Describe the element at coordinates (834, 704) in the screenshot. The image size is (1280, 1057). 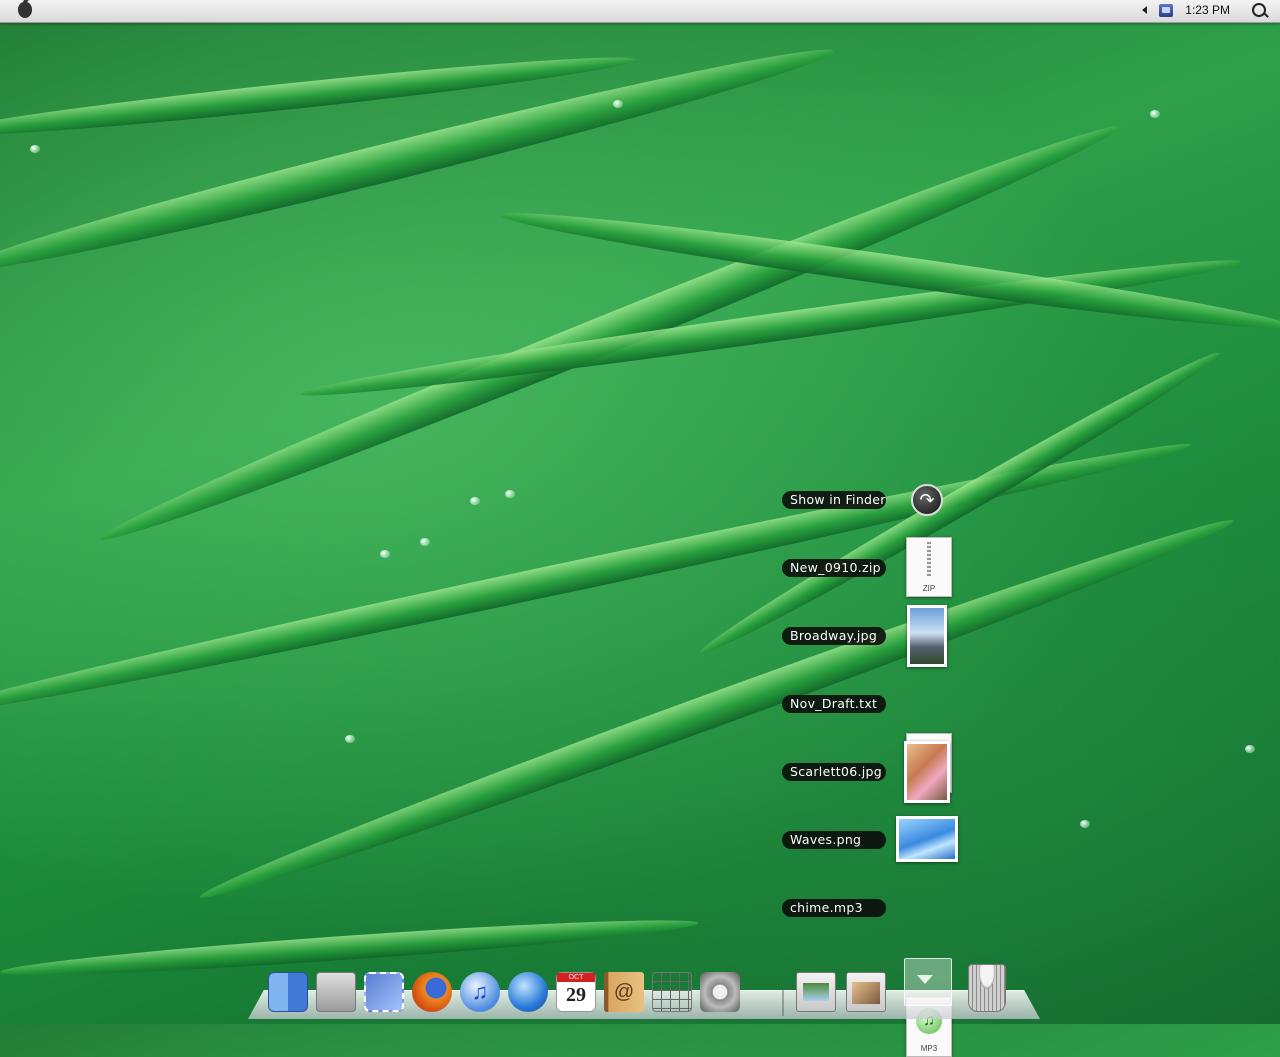
I see `stack-item-label: Nov_Draft.txt` at that location.